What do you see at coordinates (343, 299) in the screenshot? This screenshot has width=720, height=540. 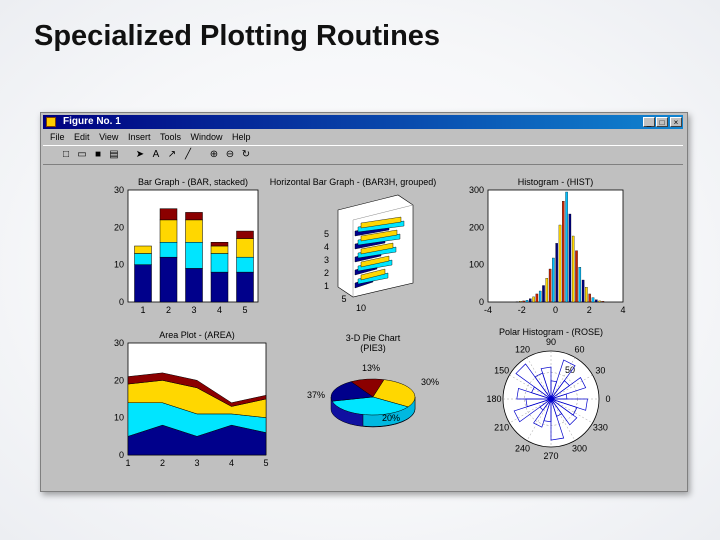 I see `barh-xtick-label: 5` at bounding box center [343, 299].